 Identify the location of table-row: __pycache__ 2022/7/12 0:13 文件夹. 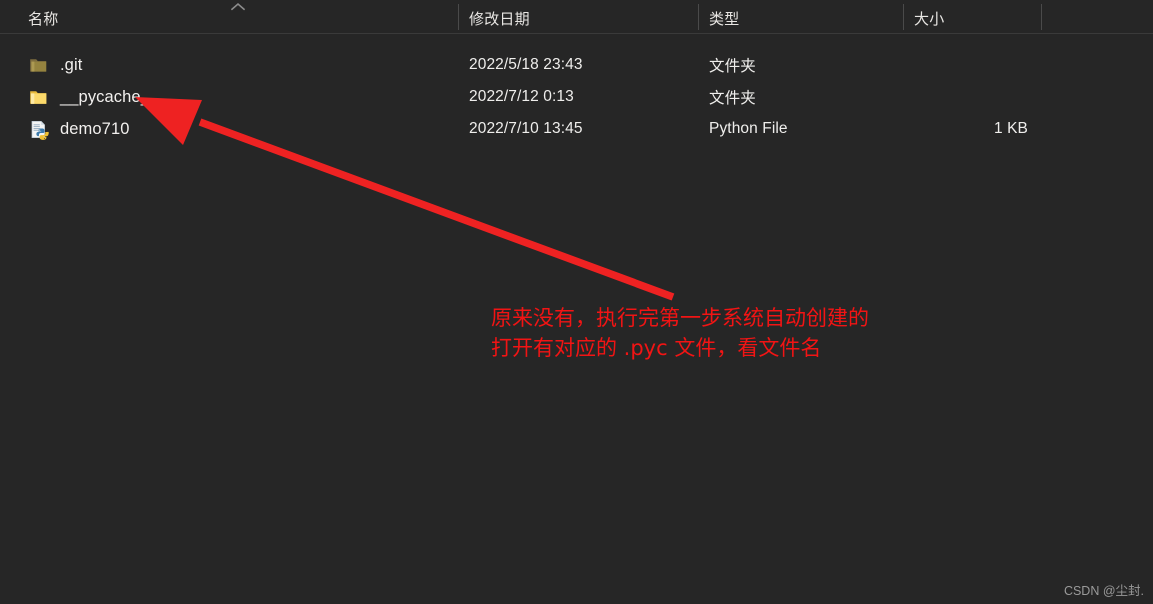
(576, 97).